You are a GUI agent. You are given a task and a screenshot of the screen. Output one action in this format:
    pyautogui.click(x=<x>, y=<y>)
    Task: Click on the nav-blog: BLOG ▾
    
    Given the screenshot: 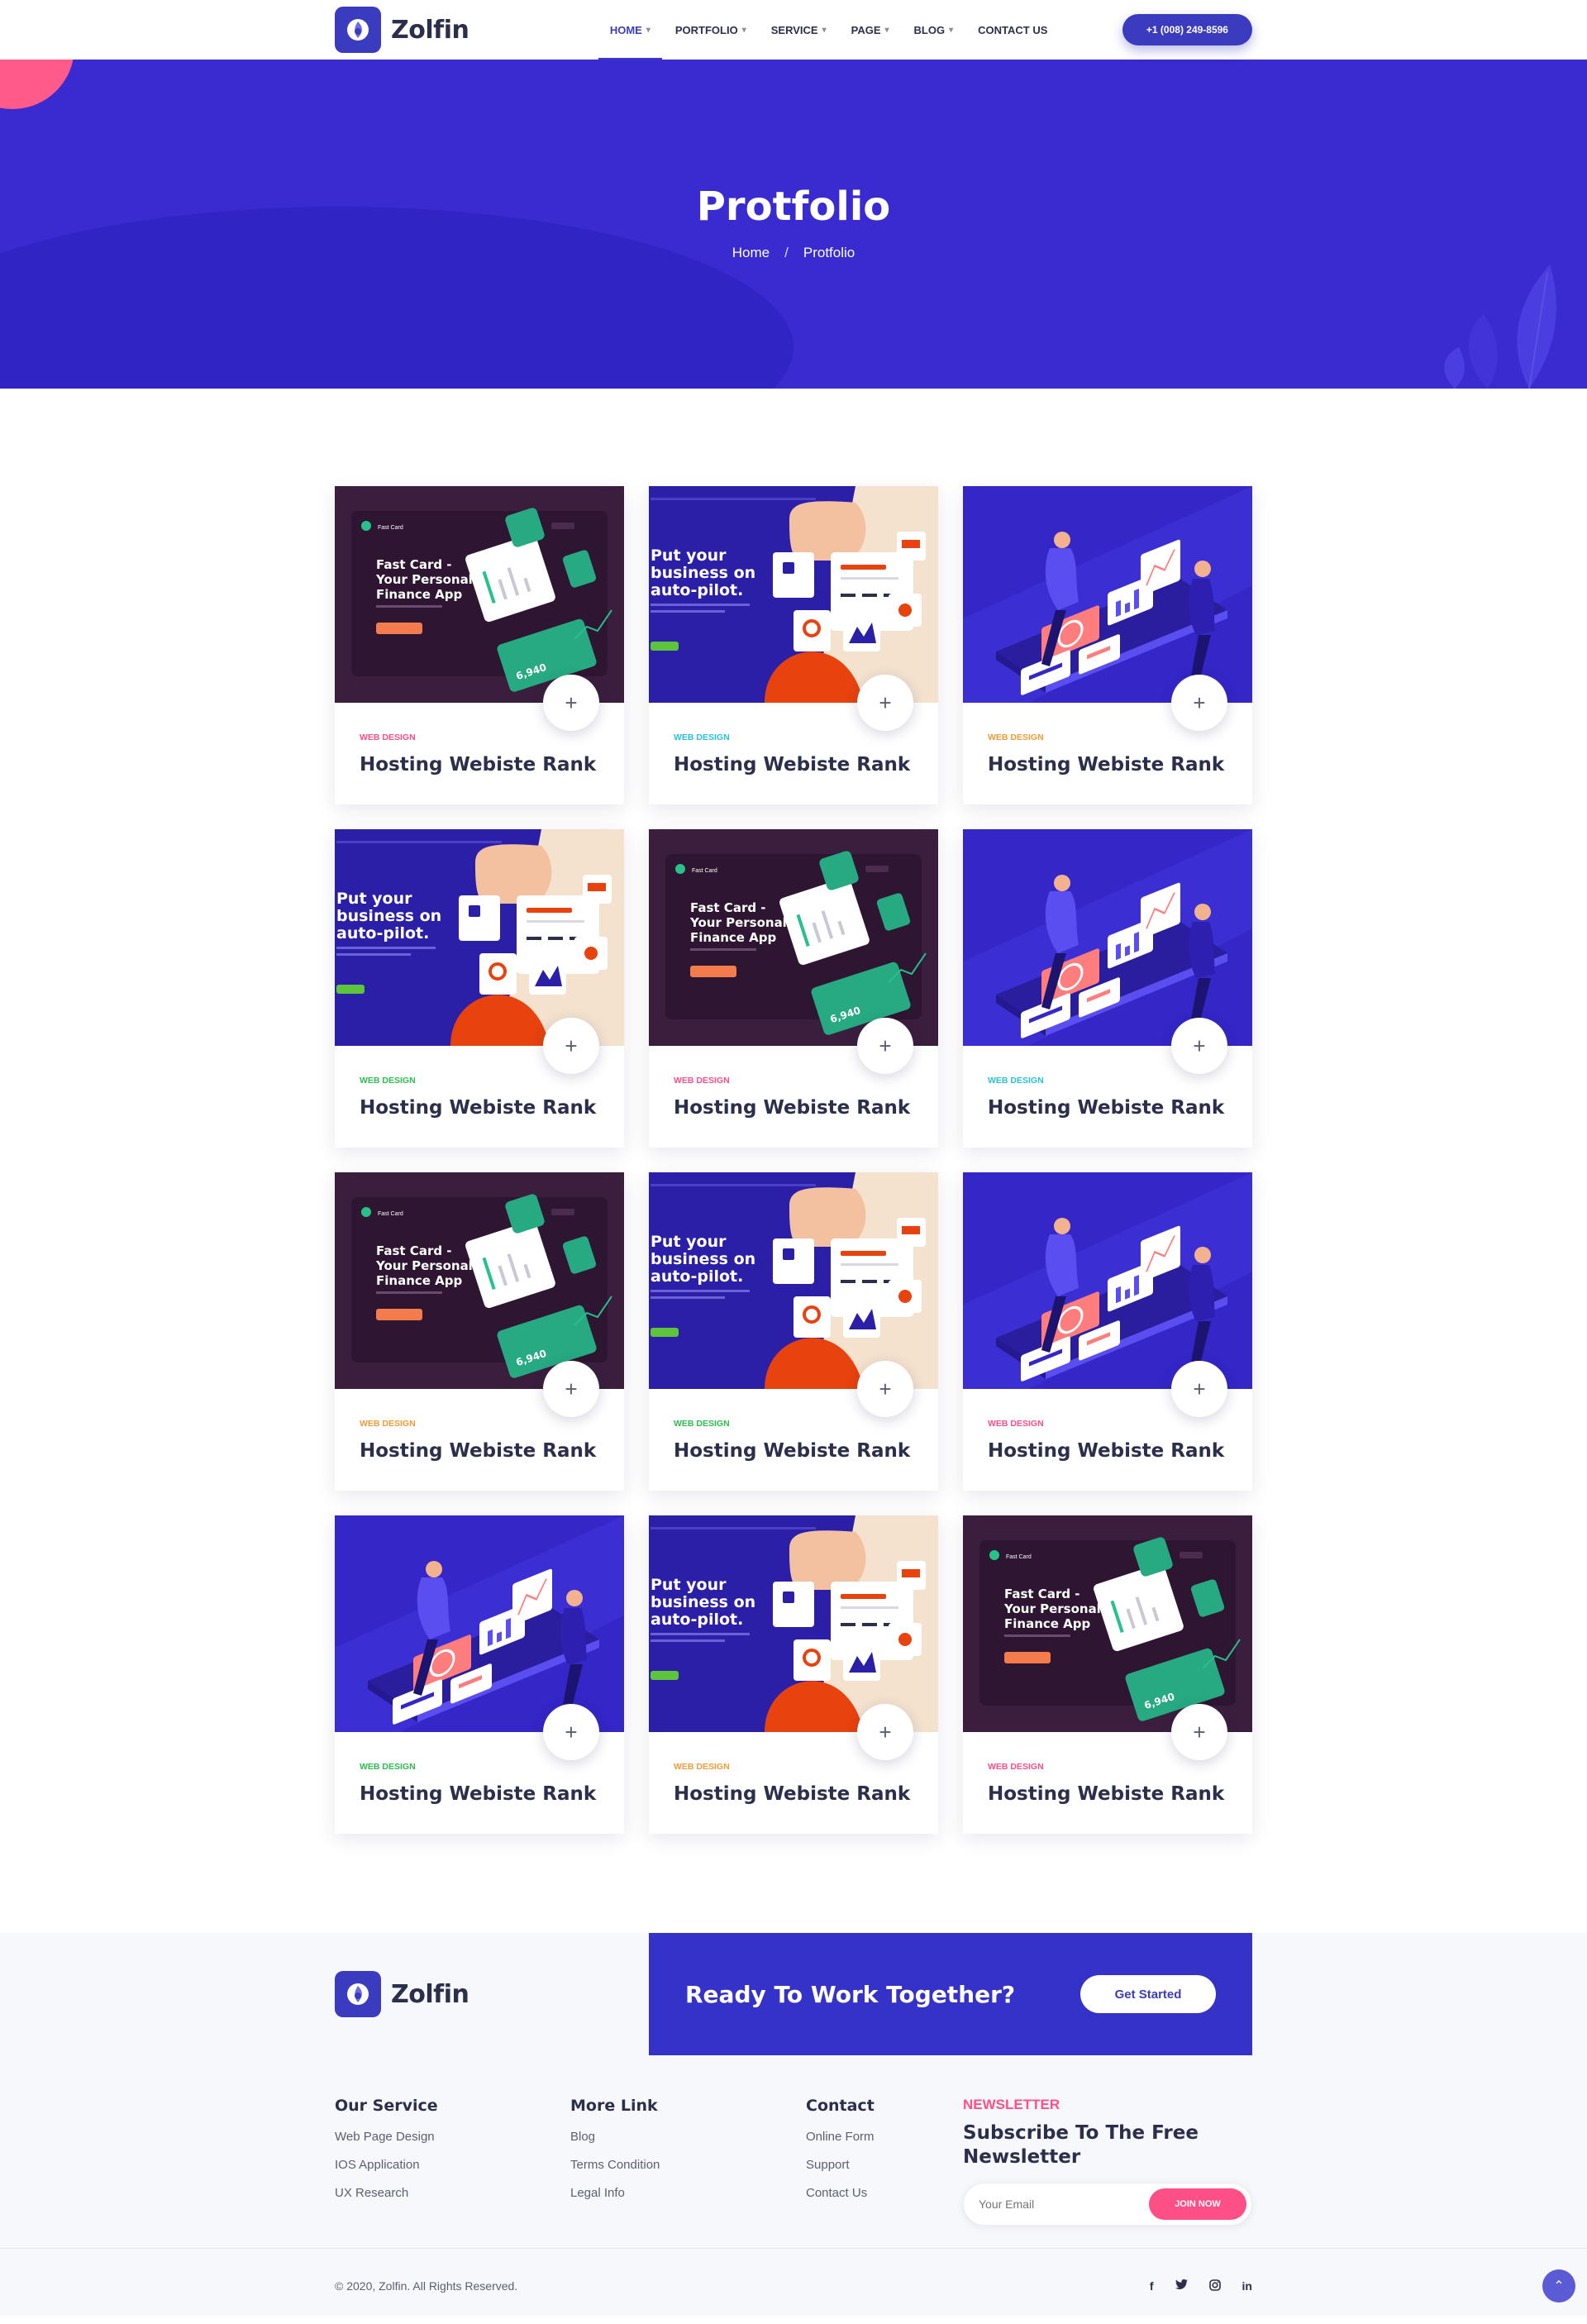 What is the action you would take?
    pyautogui.click(x=934, y=30)
    